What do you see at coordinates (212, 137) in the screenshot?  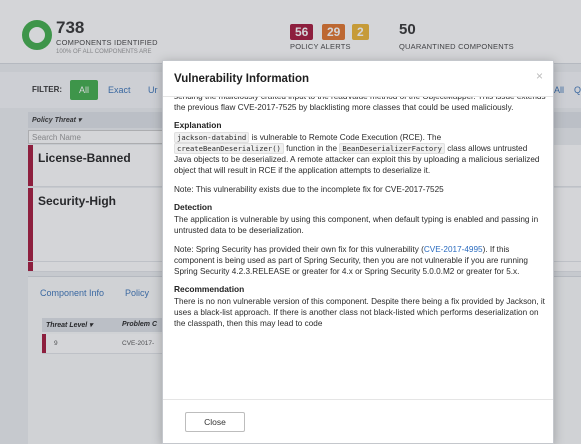 I see `code-jackson-databind: jackson-databind` at bounding box center [212, 137].